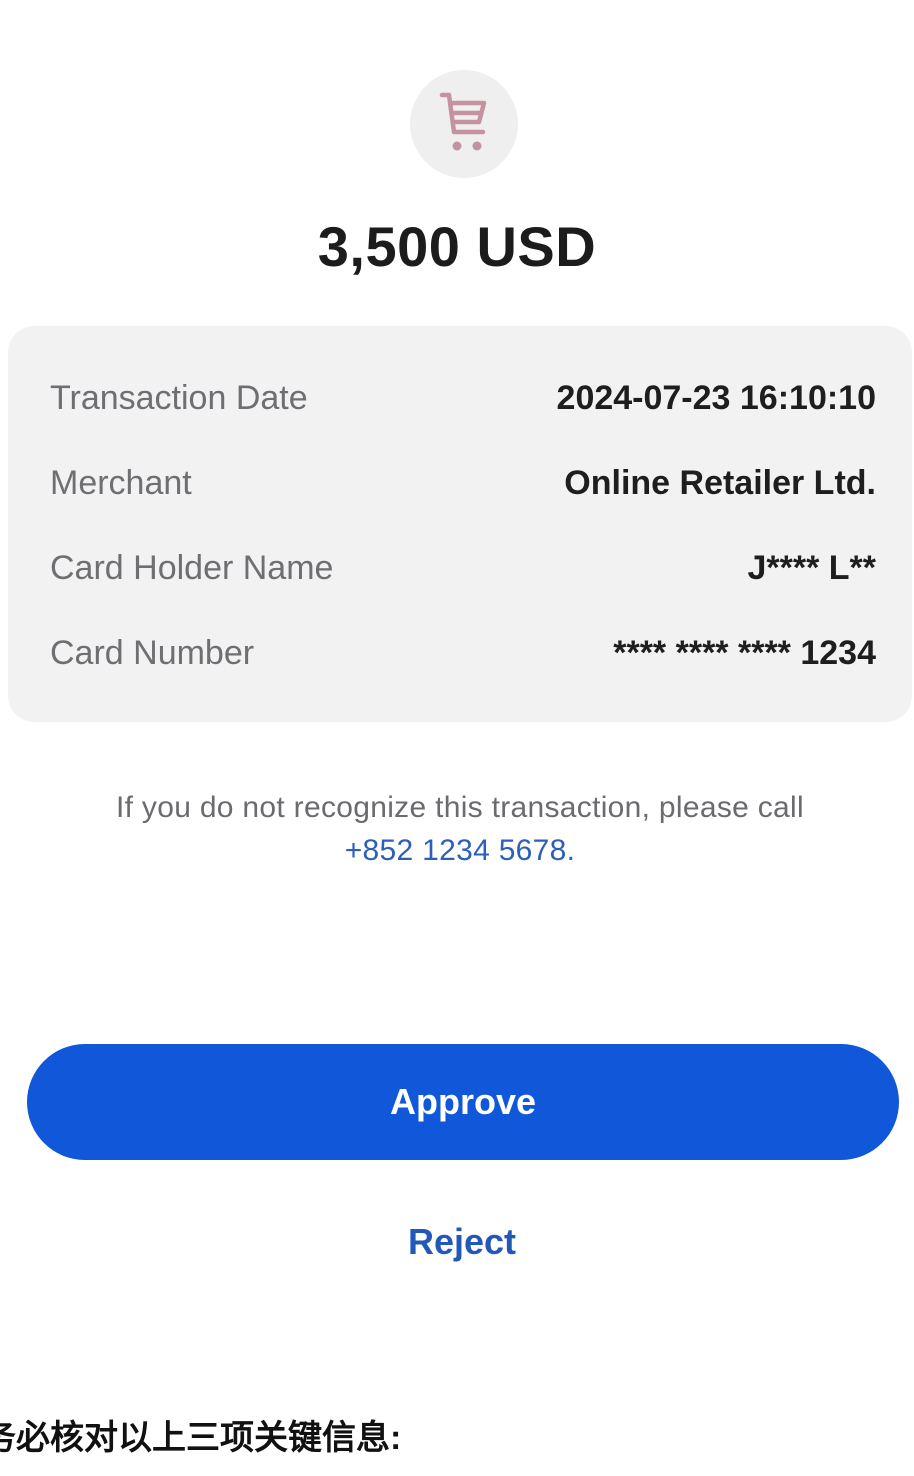 This screenshot has width=914, height=1476. What do you see at coordinates (463, 568) in the screenshot?
I see `detail-row-card-holder-name: Card Holder Name J**** L**` at bounding box center [463, 568].